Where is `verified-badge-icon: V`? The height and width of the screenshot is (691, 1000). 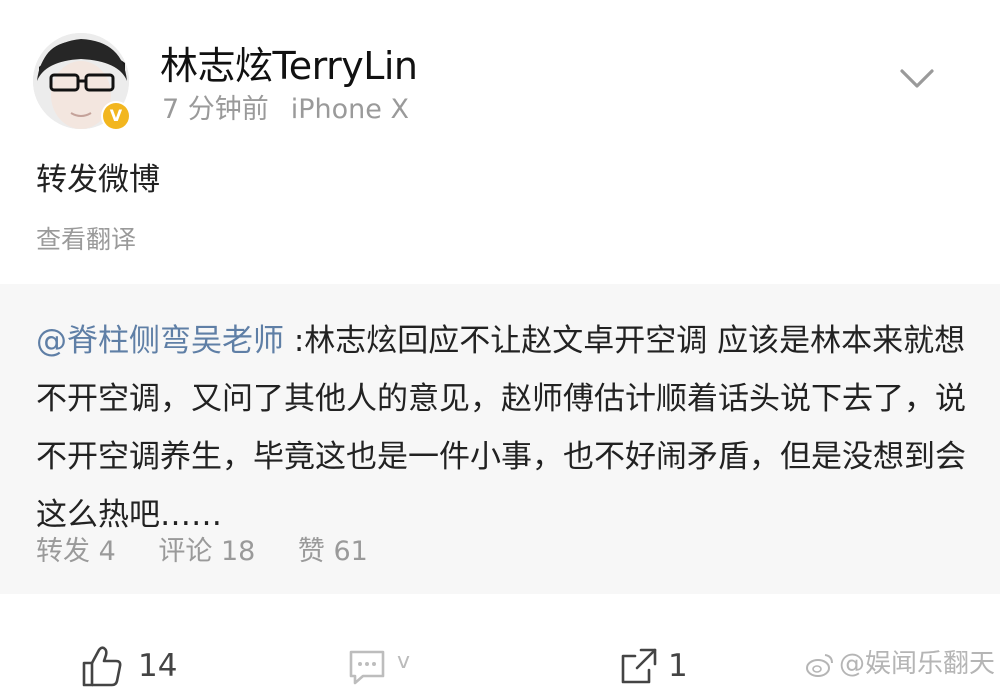
verified-badge-icon: V is located at coordinates (116, 116).